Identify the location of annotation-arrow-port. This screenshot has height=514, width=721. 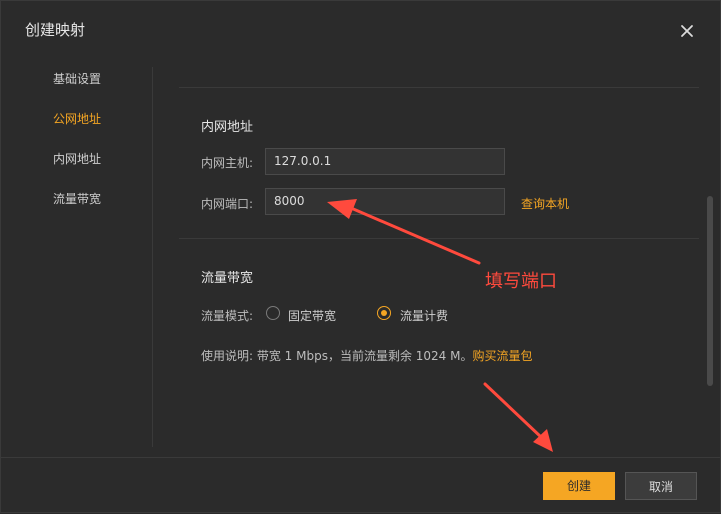
(415, 235).